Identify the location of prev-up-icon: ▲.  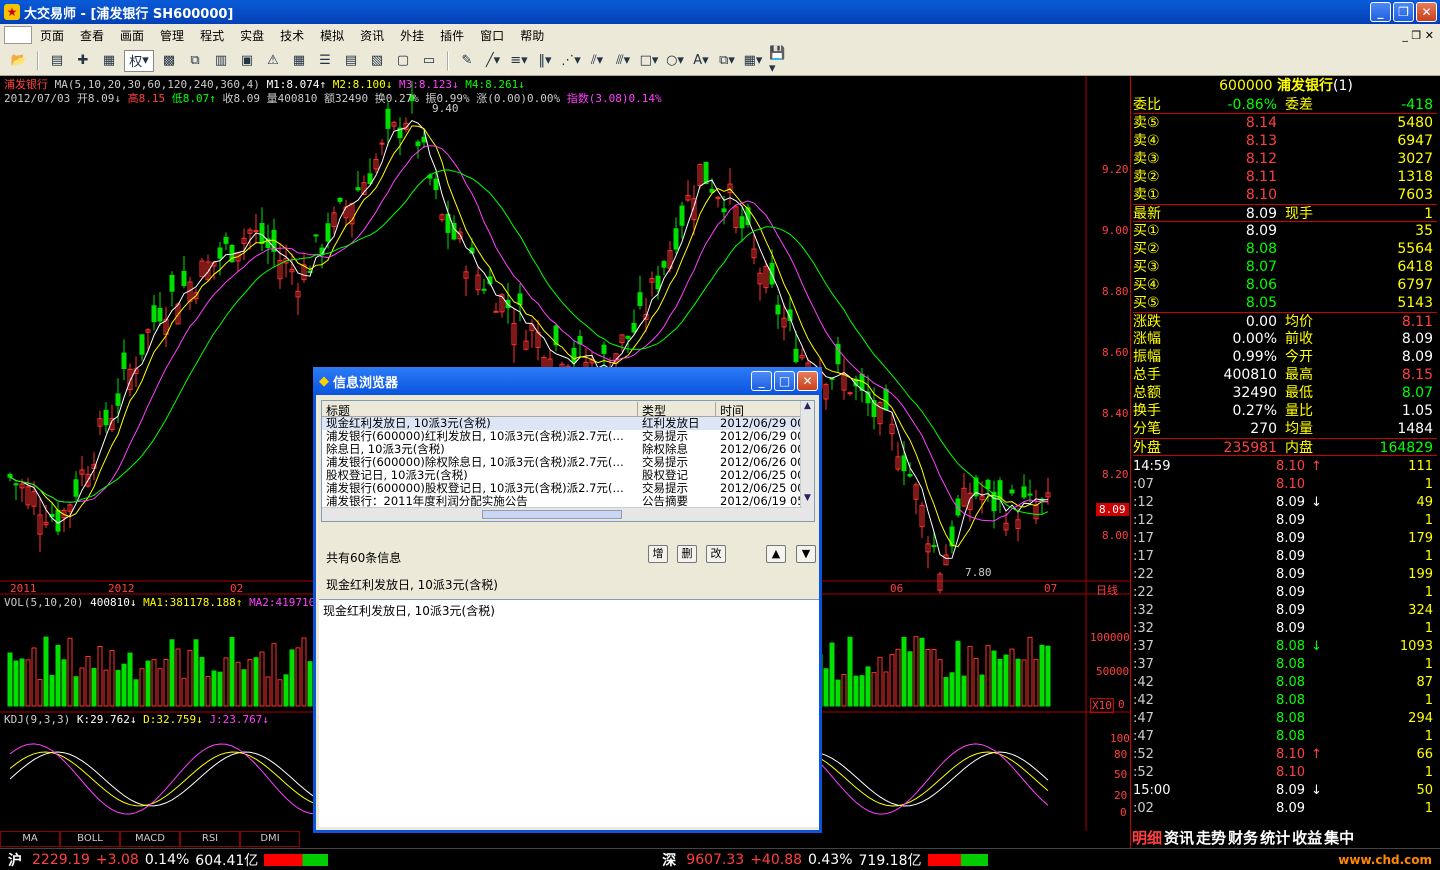
(776, 554).